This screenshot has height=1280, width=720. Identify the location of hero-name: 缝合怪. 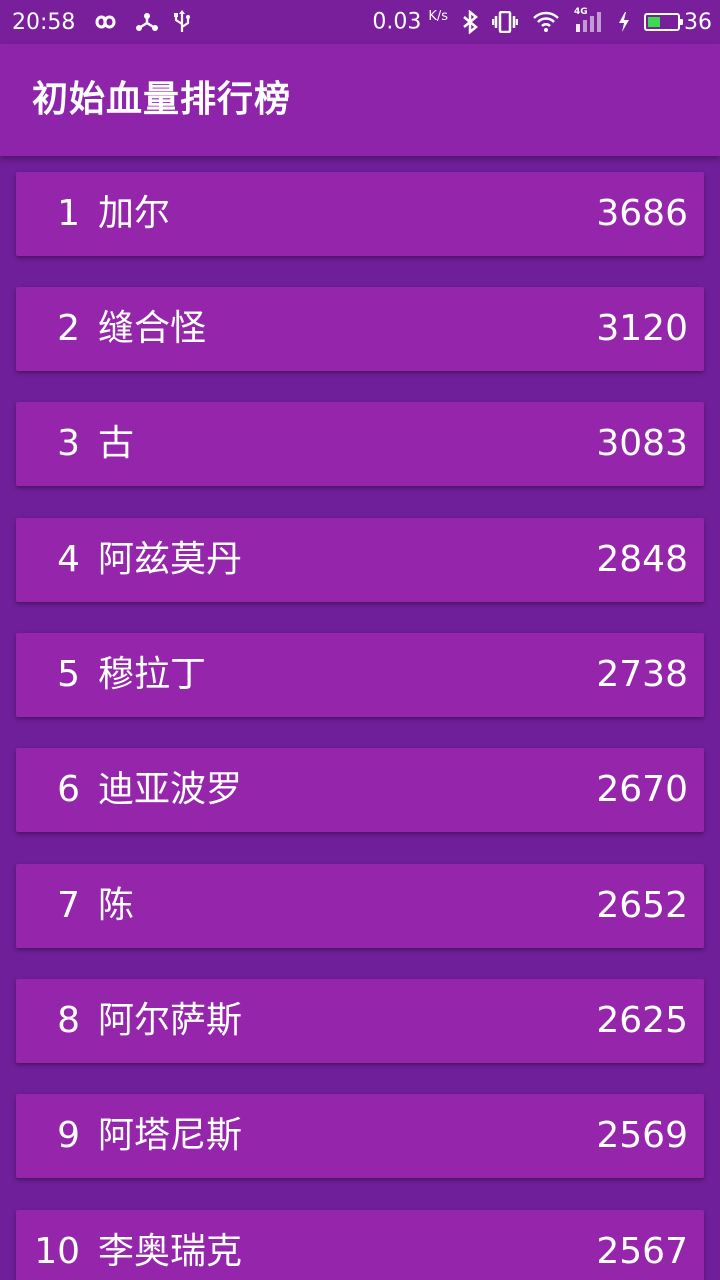
(152, 328).